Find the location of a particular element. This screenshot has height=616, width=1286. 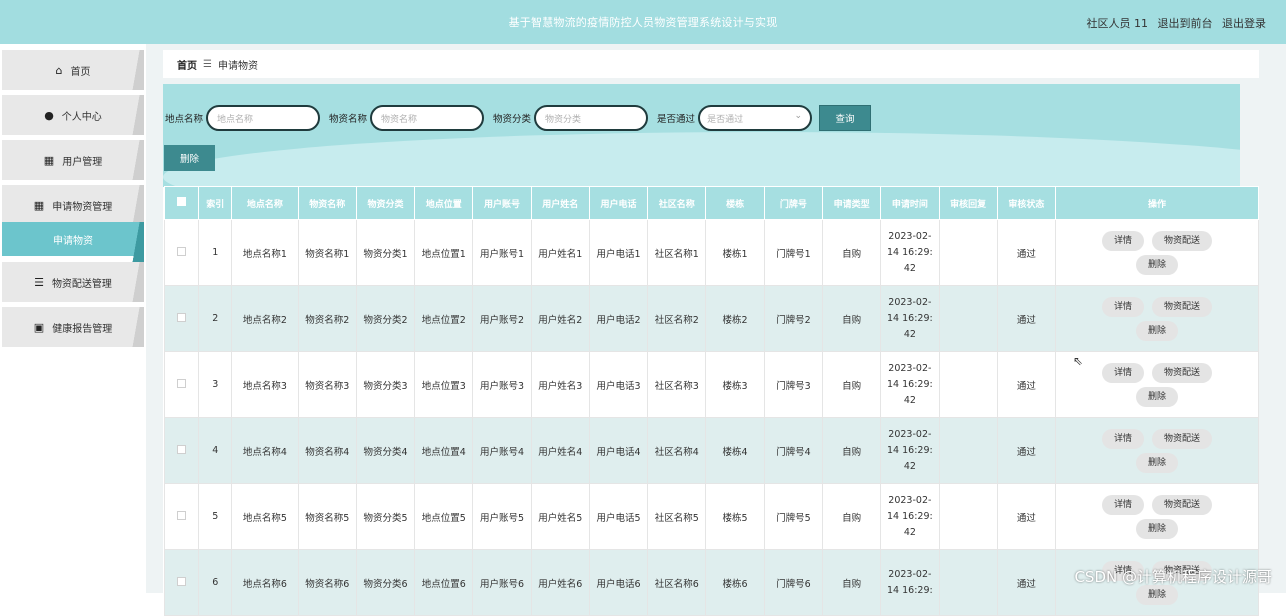

back-to-front-link: 退出到前台 is located at coordinates (1185, 23).